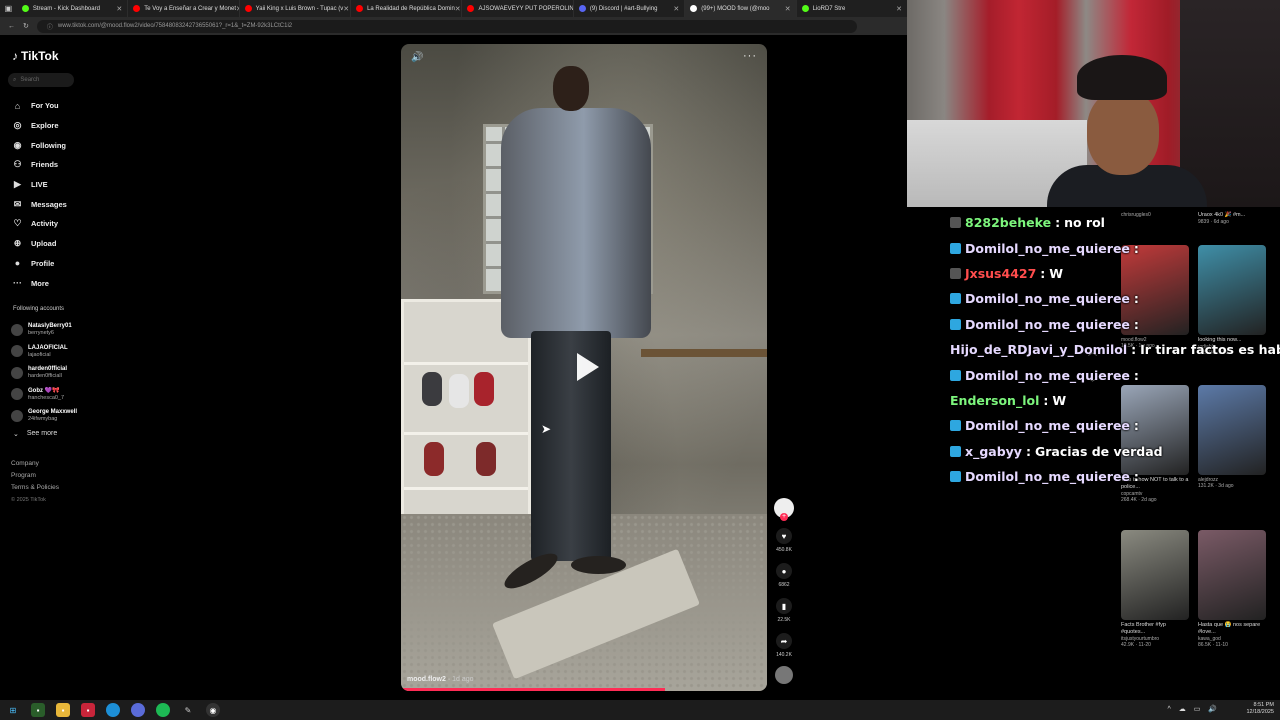 The height and width of the screenshot is (720, 1280). Describe the element at coordinates (17, 184) in the screenshot. I see `live-icon: ▶` at that location.